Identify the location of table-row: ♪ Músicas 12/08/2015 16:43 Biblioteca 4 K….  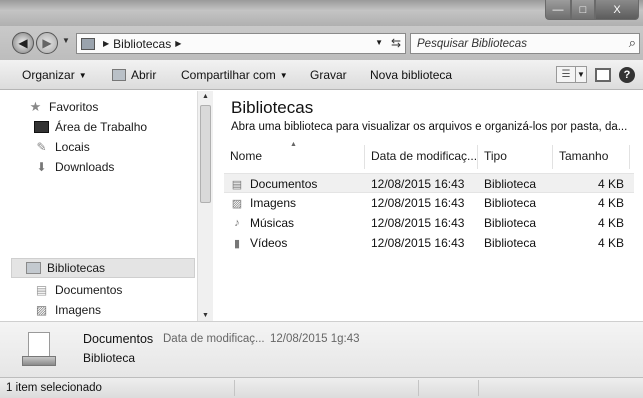
(429, 223).